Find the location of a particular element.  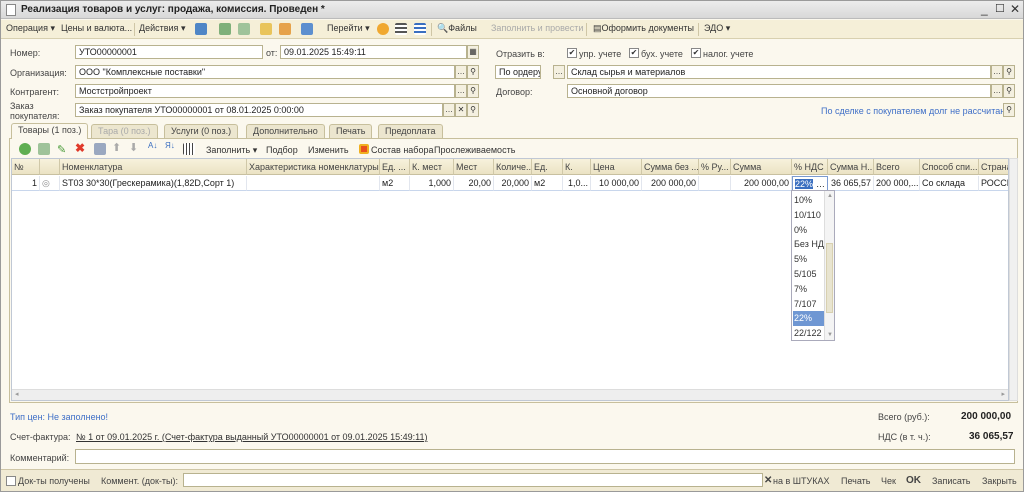

cell-vat-sum: 36 065,57 is located at coordinates (851, 183).